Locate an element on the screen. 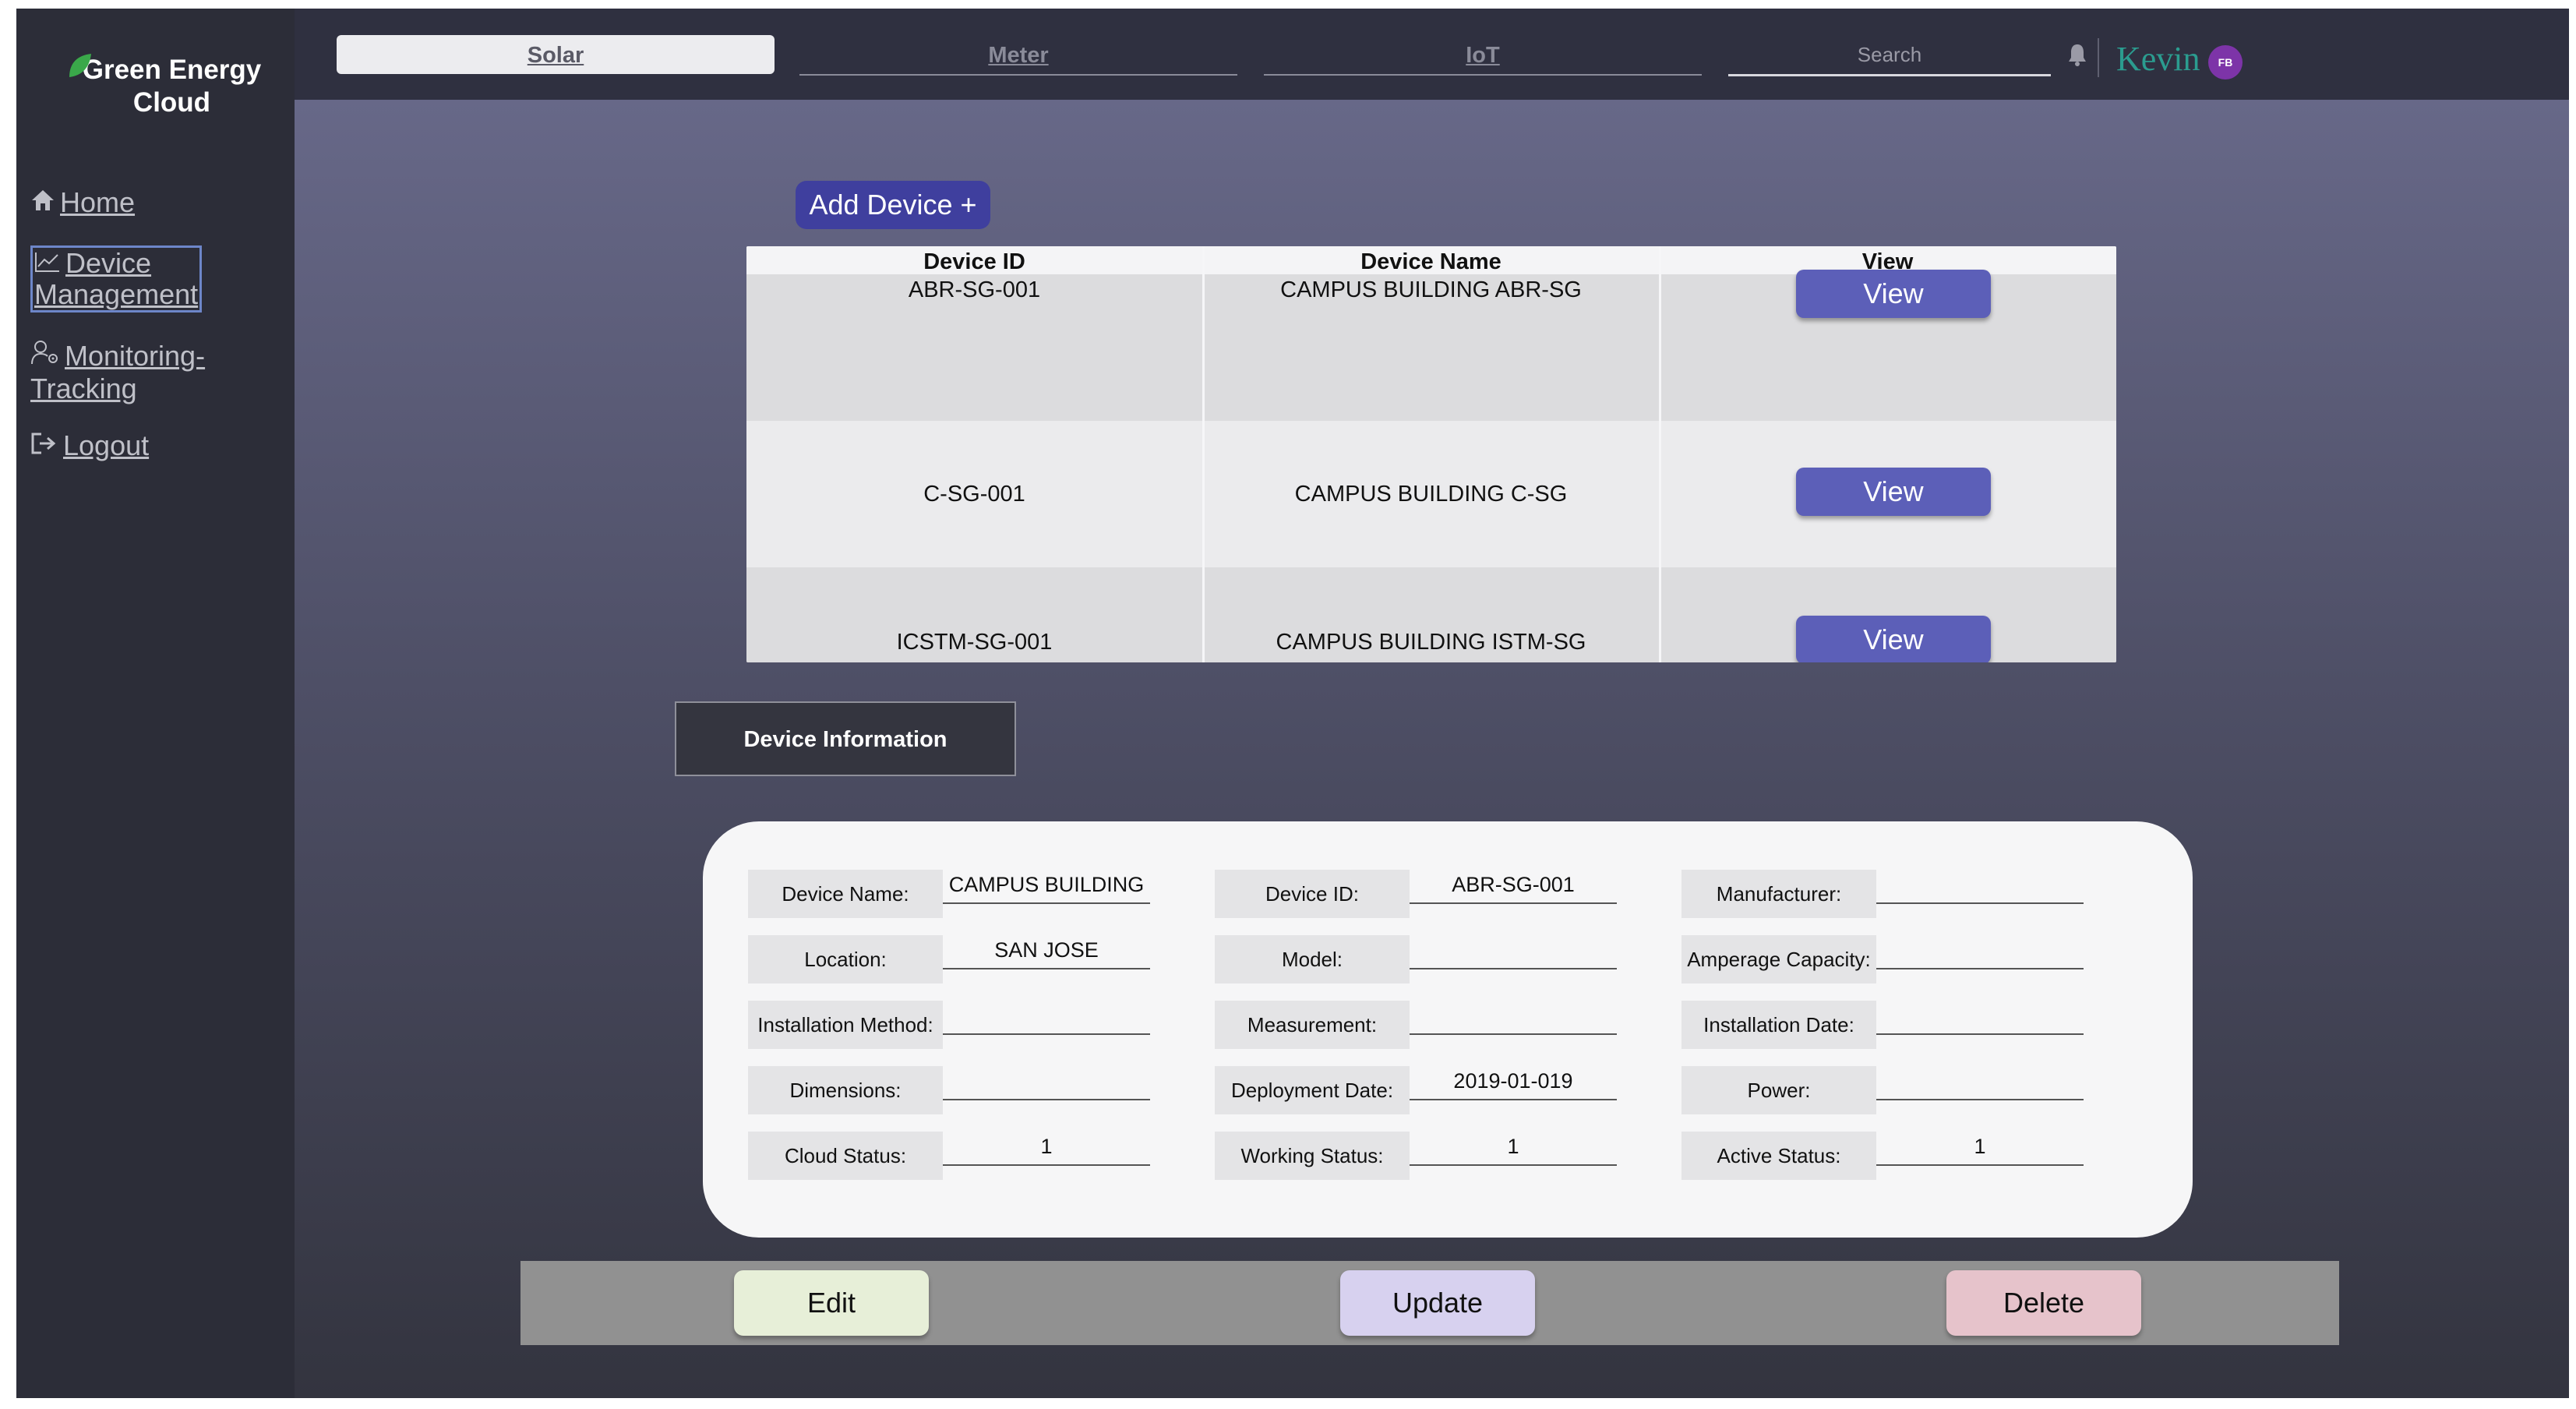  power-field is located at coordinates (1980, 1081).